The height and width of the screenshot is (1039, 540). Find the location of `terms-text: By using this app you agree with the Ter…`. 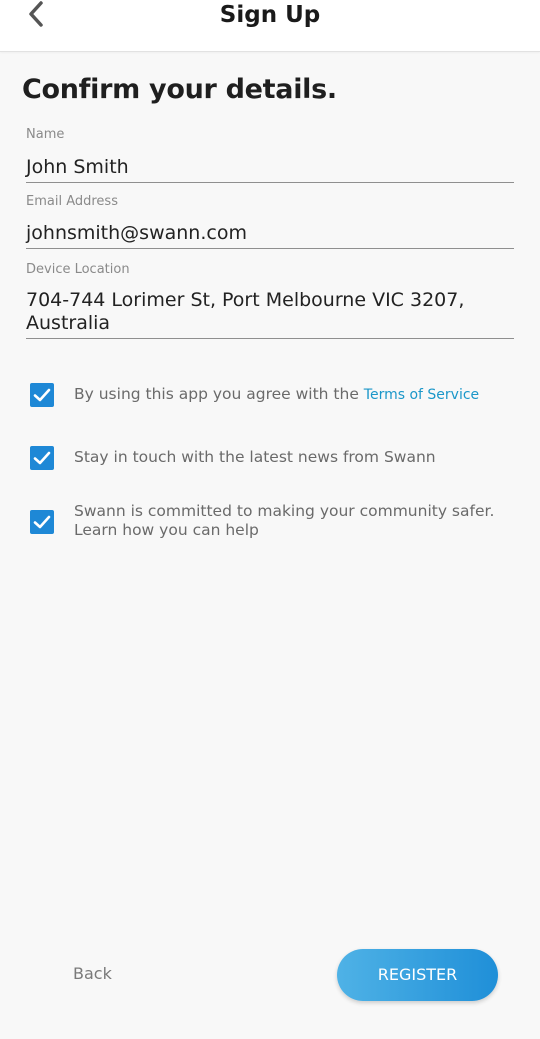

terms-text: By using this app you agree with the Ter… is located at coordinates (276, 395).